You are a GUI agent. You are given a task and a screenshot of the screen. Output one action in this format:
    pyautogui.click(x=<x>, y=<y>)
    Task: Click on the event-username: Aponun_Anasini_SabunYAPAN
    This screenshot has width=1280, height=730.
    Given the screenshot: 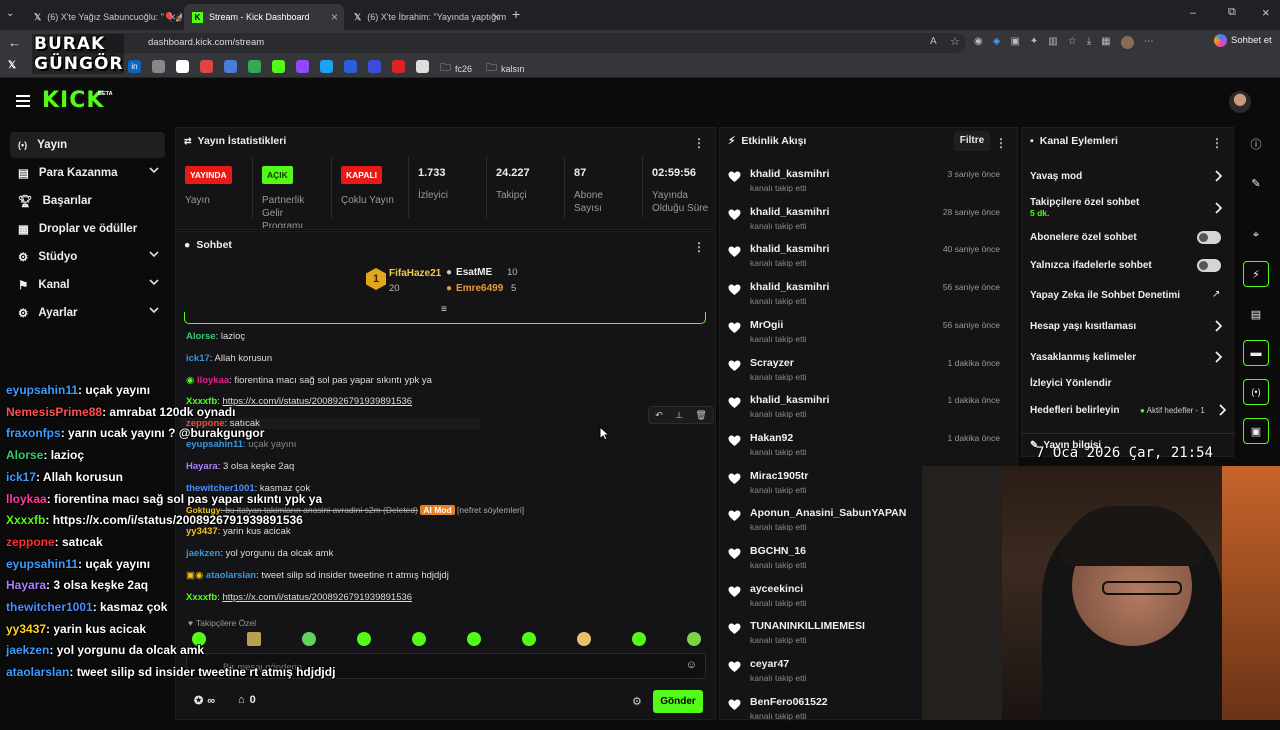 What is the action you would take?
    pyautogui.click(x=828, y=513)
    